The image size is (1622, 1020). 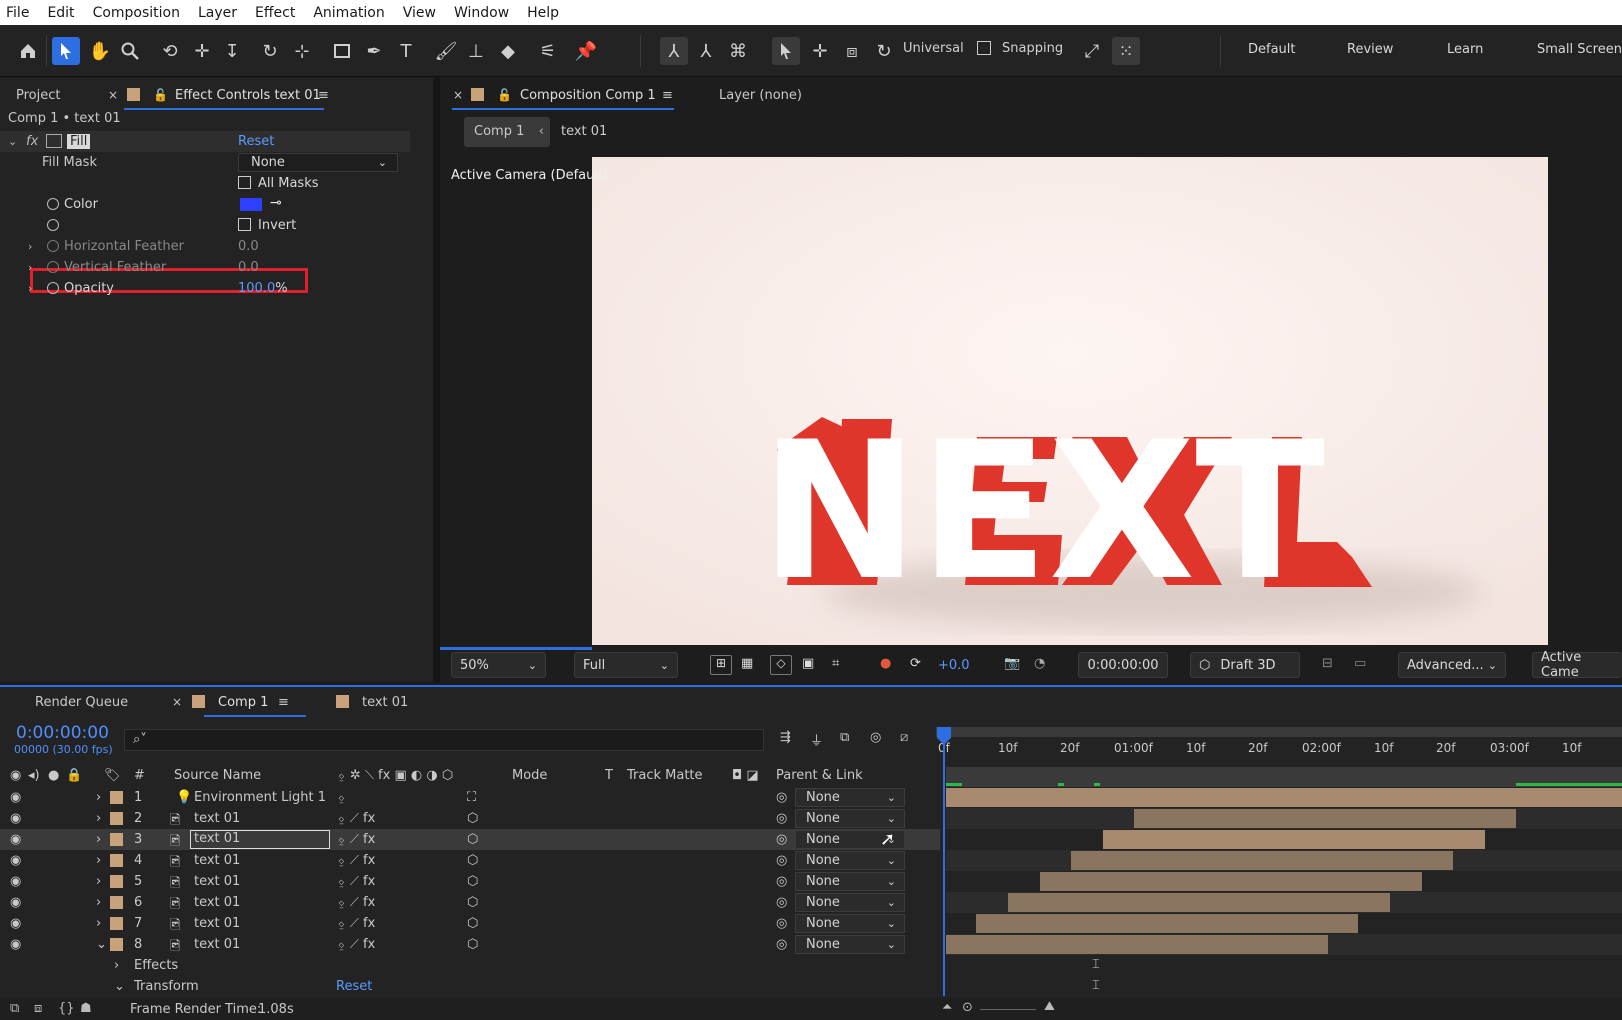 I want to click on universal-rotate-icon: ↻, so click(x=884, y=51).